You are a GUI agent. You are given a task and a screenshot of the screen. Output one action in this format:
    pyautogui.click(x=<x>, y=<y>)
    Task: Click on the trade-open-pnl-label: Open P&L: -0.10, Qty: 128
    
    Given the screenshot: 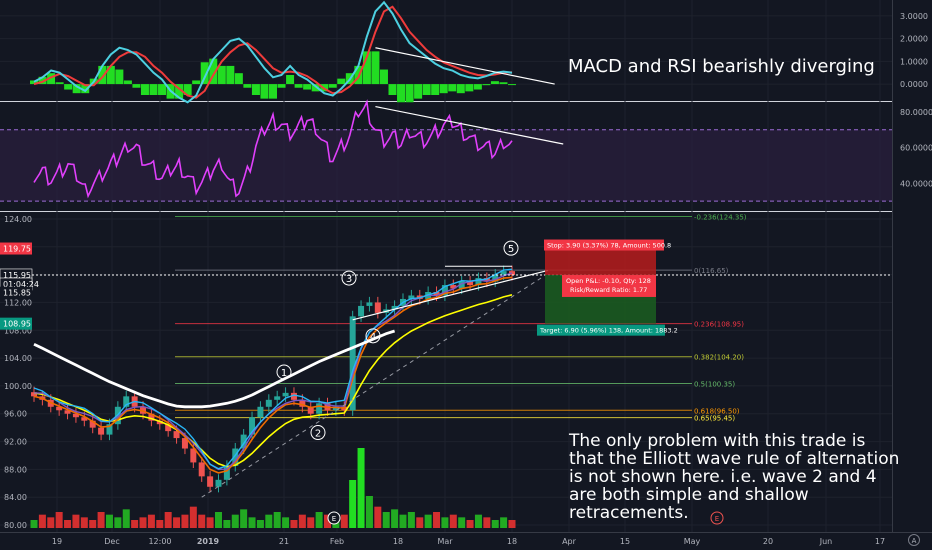 What is the action you would take?
    pyautogui.click(x=608, y=281)
    